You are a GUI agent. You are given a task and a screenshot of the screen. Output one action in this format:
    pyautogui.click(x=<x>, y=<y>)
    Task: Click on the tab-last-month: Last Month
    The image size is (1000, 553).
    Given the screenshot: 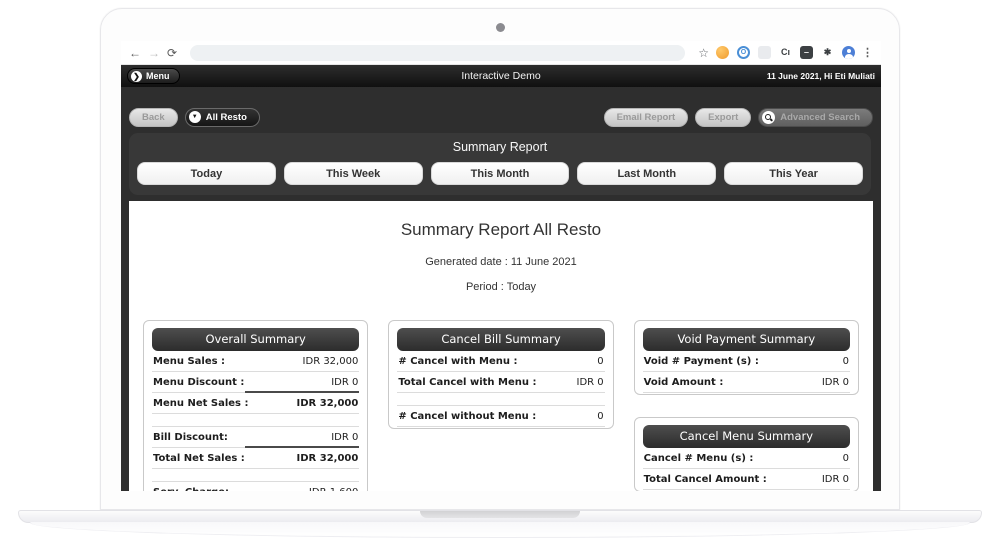 What is the action you would take?
    pyautogui.click(x=647, y=173)
    